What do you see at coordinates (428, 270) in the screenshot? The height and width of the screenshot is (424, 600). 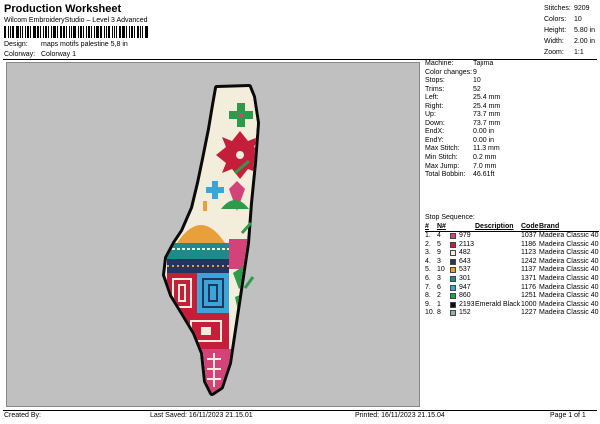 I see `row-number: 5.` at bounding box center [428, 270].